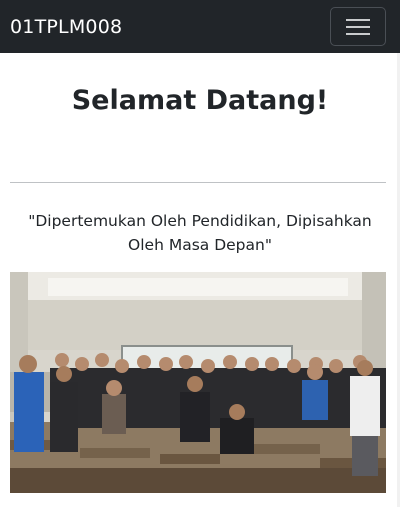 The width and height of the screenshot is (400, 507). Describe the element at coordinates (200, 26) in the screenshot. I see `navbar: 01TPLM008` at that location.